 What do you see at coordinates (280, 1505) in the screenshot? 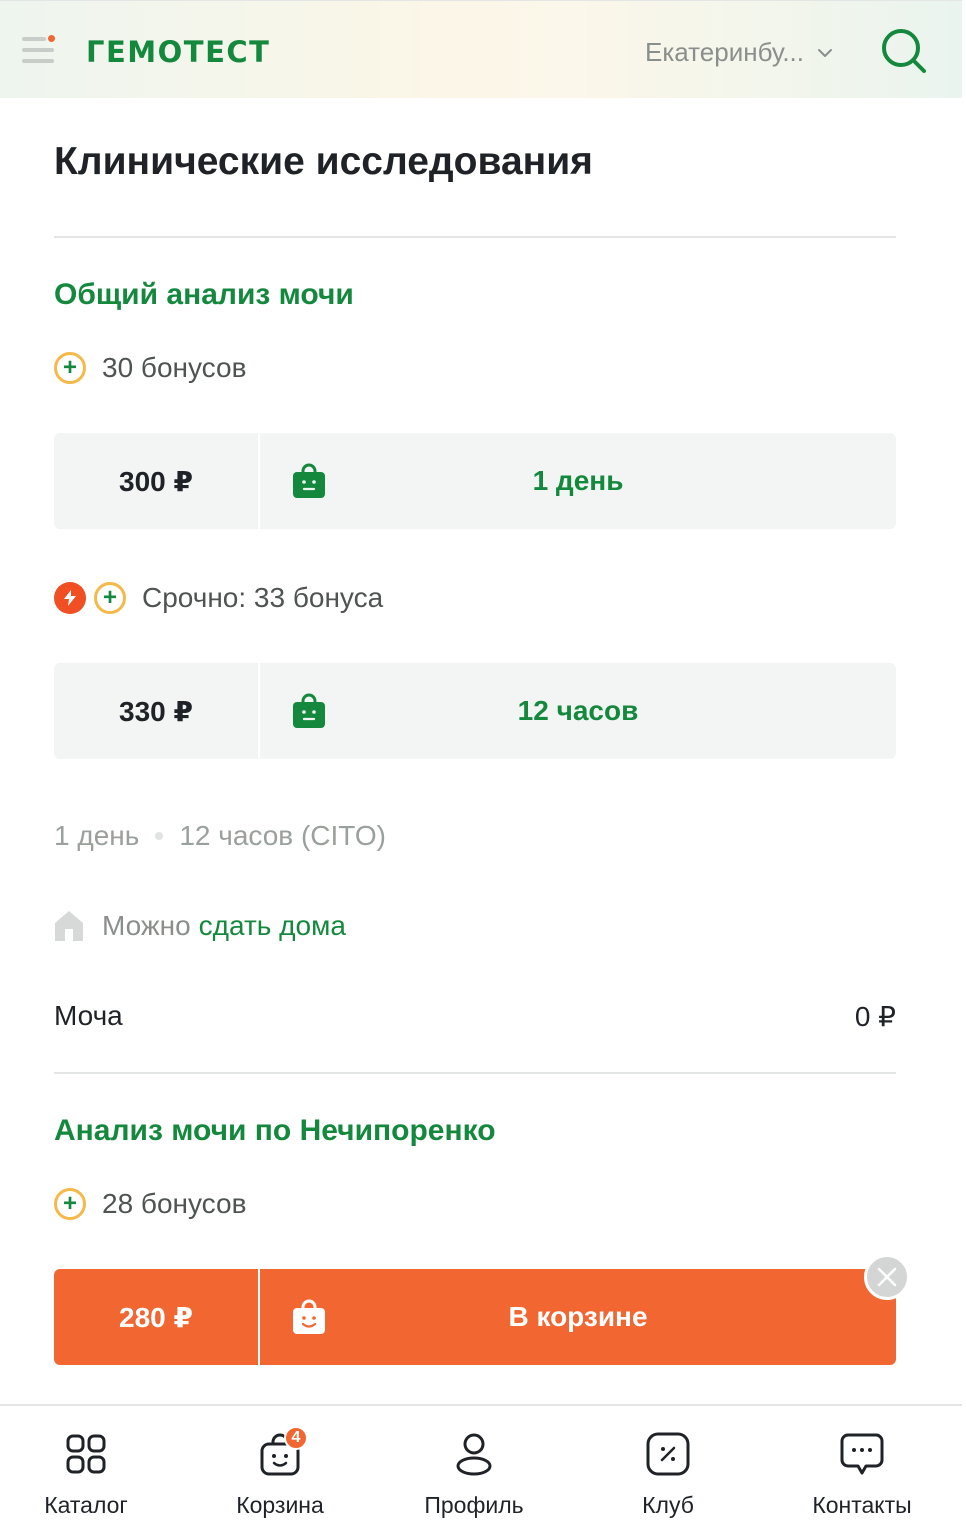
I see `nav-label: Корзина` at bounding box center [280, 1505].